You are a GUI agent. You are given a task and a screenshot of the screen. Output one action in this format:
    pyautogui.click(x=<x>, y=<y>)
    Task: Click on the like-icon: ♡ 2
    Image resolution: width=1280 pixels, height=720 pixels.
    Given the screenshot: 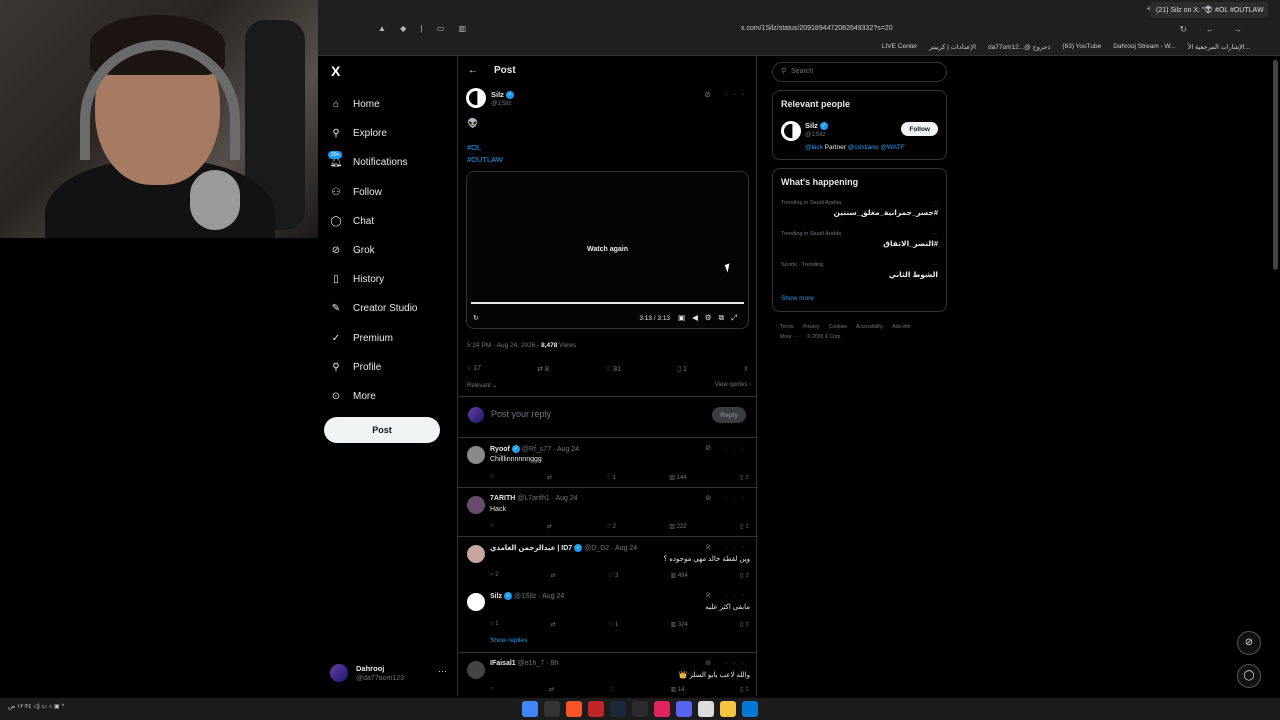 What is the action you would take?
    pyautogui.click(x=610, y=526)
    